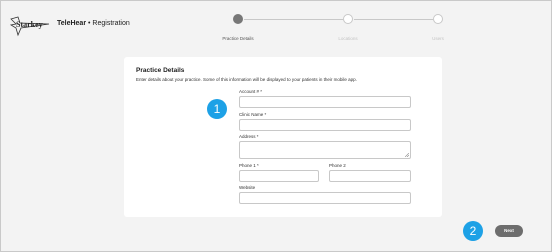  I want to click on website-field, so click(325, 198).